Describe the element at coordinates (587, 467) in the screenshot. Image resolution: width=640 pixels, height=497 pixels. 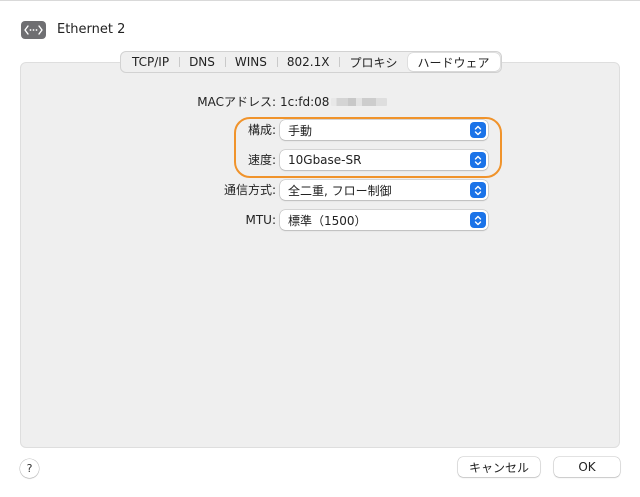
I see `ok-button: OK` at that location.